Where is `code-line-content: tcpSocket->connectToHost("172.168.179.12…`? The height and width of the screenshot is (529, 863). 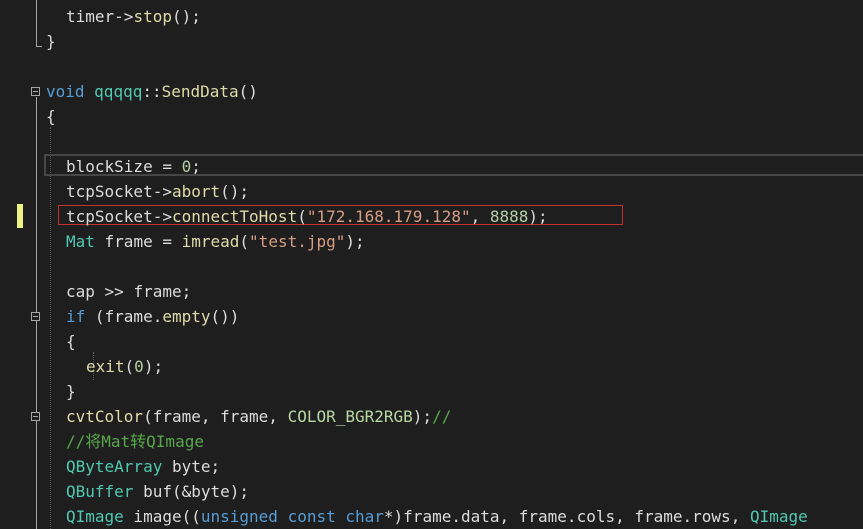
code-line-content: tcpSocket->connectToHost("172.168.179.12… is located at coordinates (307, 216).